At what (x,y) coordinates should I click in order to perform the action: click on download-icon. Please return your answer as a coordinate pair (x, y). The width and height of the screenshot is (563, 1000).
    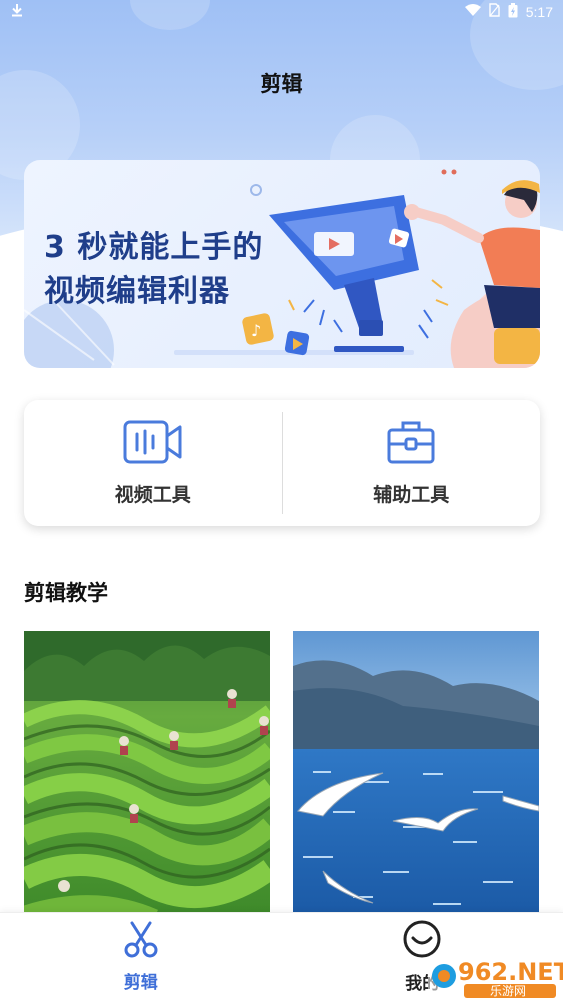
    Looking at the image, I should click on (17, 12).